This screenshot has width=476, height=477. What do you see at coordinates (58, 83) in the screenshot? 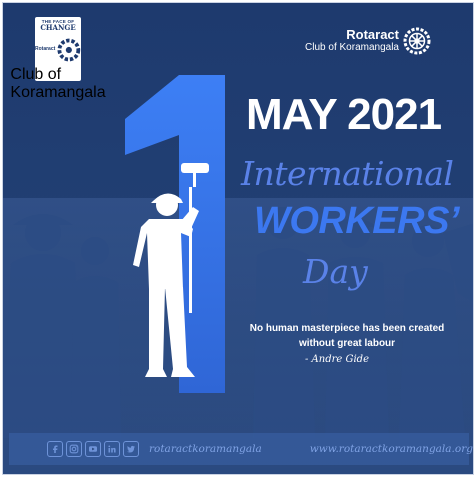
I see `logo-brand-sub: Club of Koramangala` at bounding box center [58, 83].